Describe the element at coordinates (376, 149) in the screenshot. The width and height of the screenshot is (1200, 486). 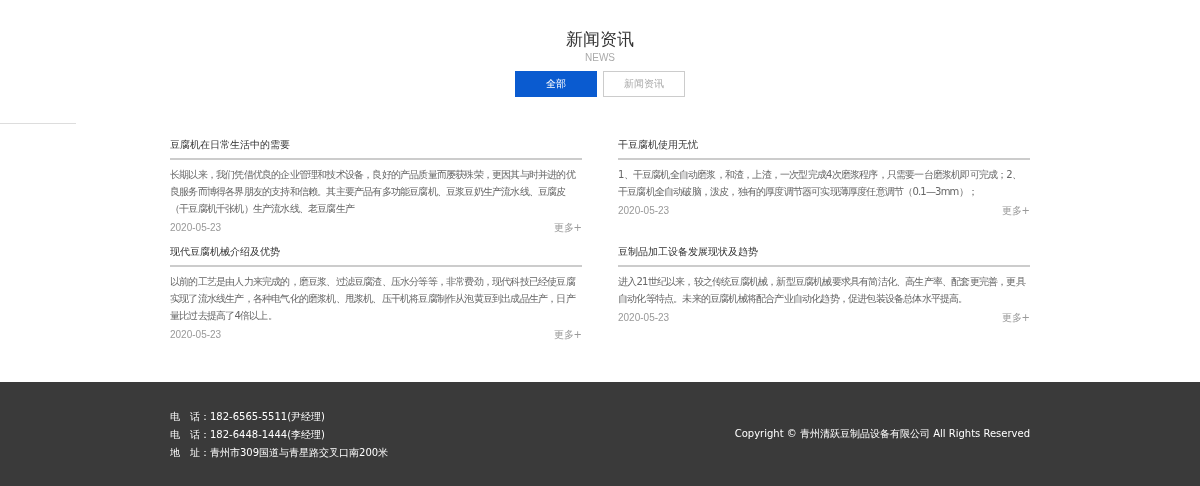
I see `news-title: 豆腐机在日常生活中的需要` at that location.